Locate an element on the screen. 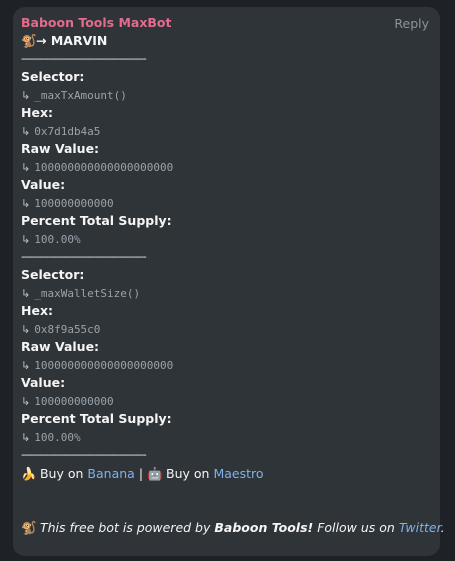  banana-icon: 🍌 is located at coordinates (29, 473).